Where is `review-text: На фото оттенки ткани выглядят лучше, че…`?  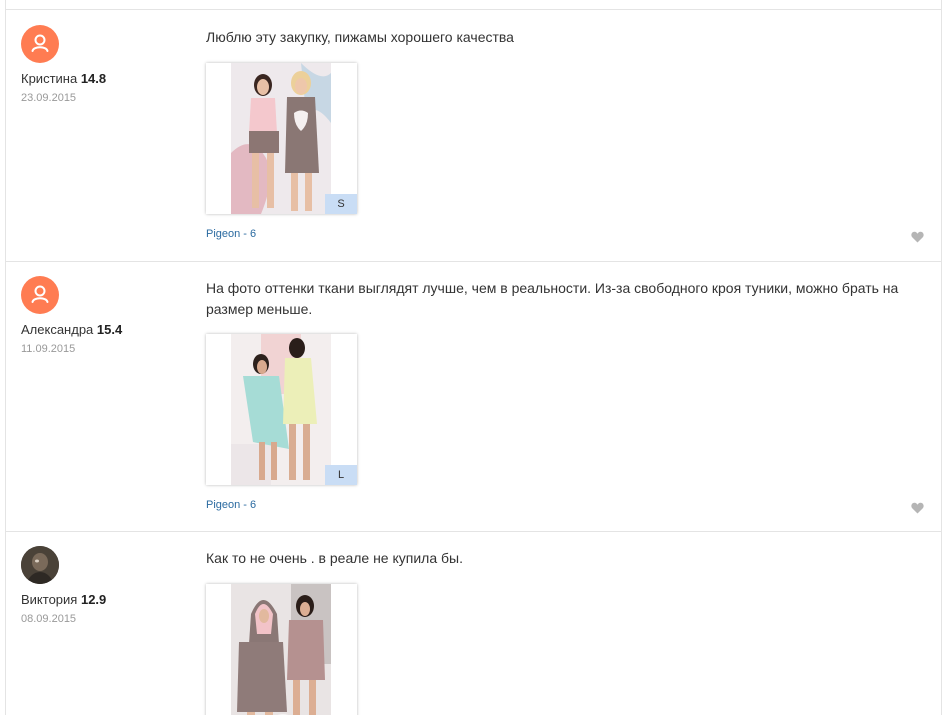
review-text: На фото оттенки ткани выглядят лучше, че… is located at coordinates (552, 298).